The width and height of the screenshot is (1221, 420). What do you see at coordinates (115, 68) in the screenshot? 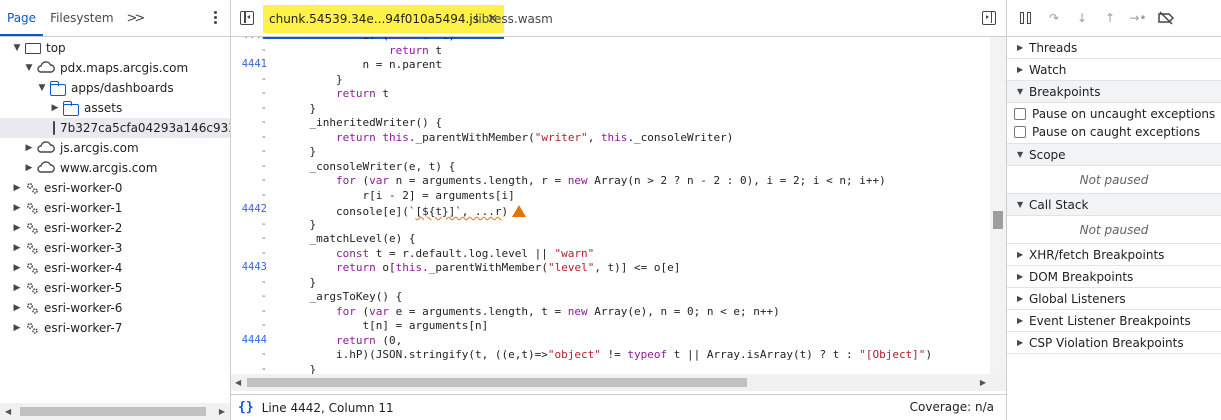
I see `tree-item: ▼ pdx.maps.arcgis.com` at bounding box center [115, 68].